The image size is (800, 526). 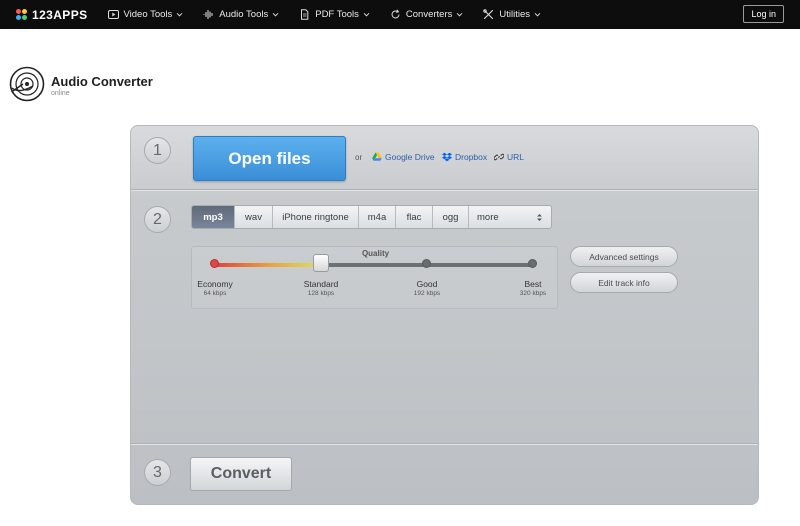 What do you see at coordinates (215, 293) in the screenshot?
I see `quality-level-bitrate: 64 kbps` at bounding box center [215, 293].